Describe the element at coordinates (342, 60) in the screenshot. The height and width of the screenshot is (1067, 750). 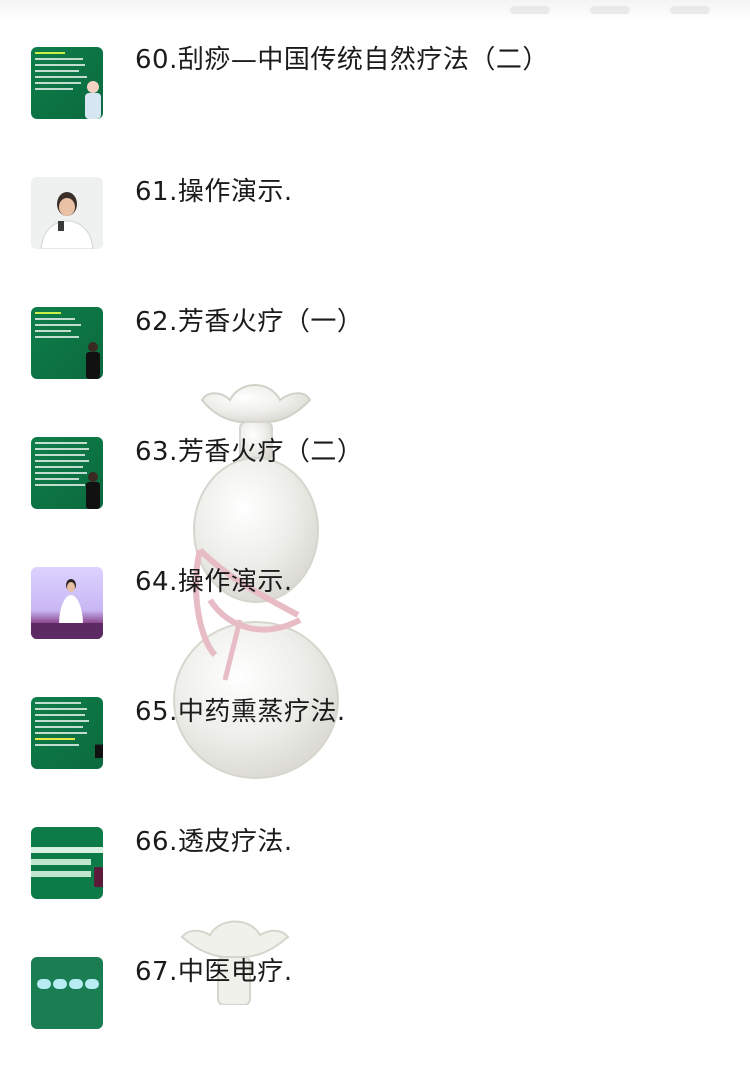
I see `lesson-title: 60.刮痧—中国传统自然疗法（二）` at that location.